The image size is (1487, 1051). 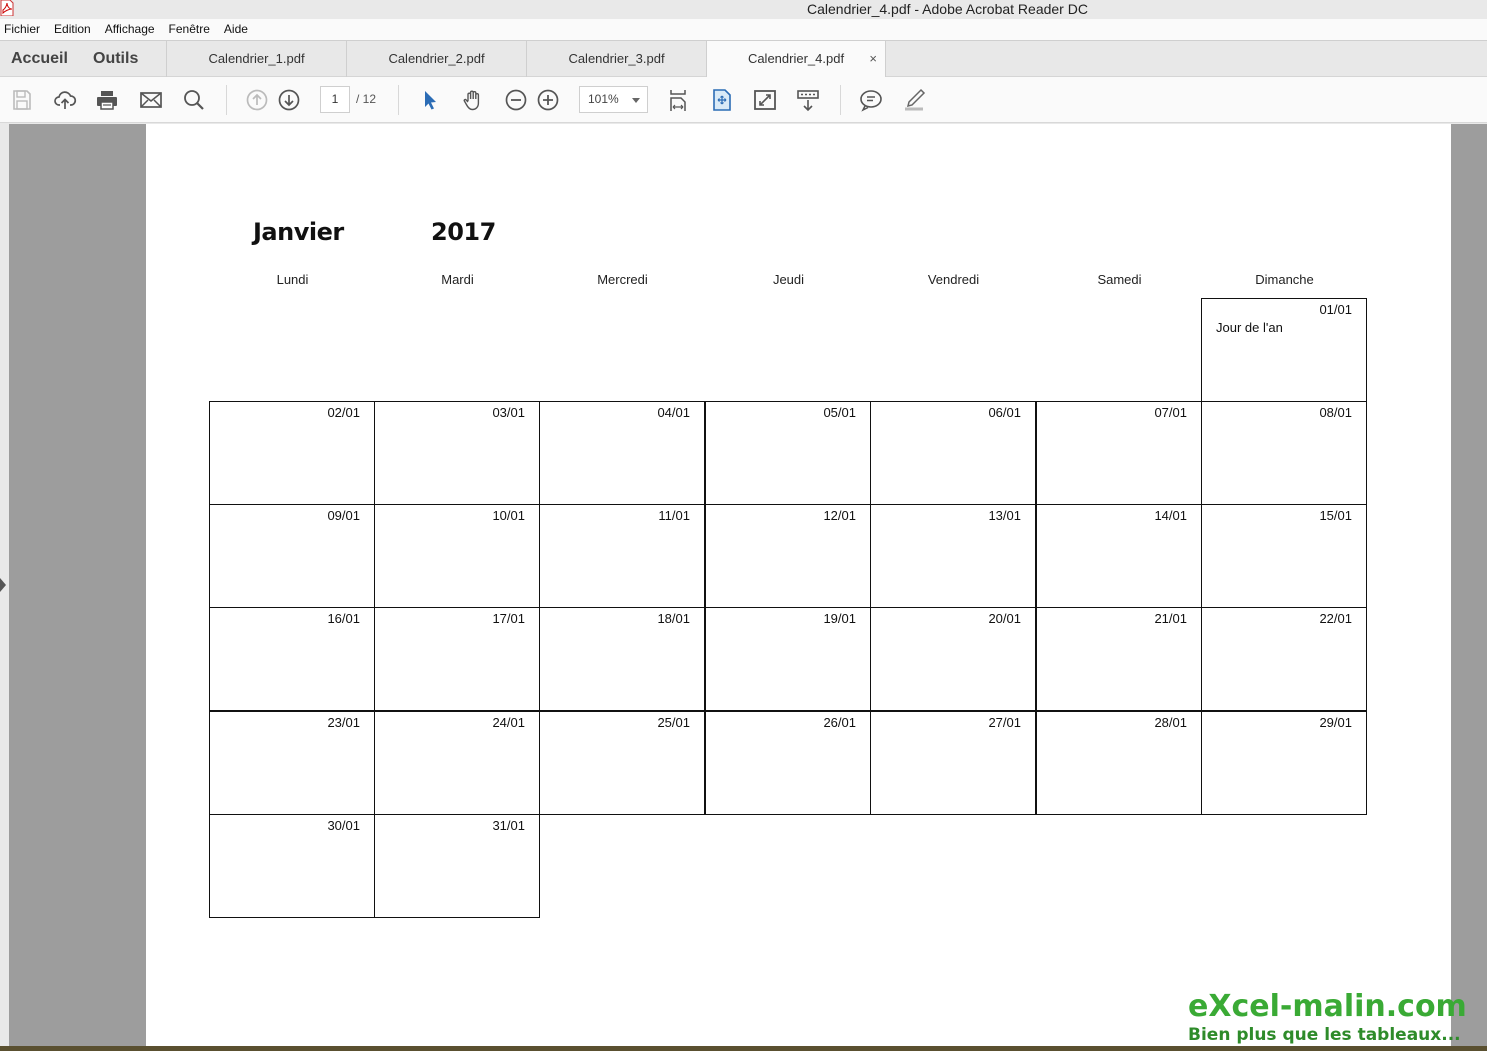 What do you see at coordinates (115, 59) in the screenshot?
I see `nav-outils: Outils` at bounding box center [115, 59].